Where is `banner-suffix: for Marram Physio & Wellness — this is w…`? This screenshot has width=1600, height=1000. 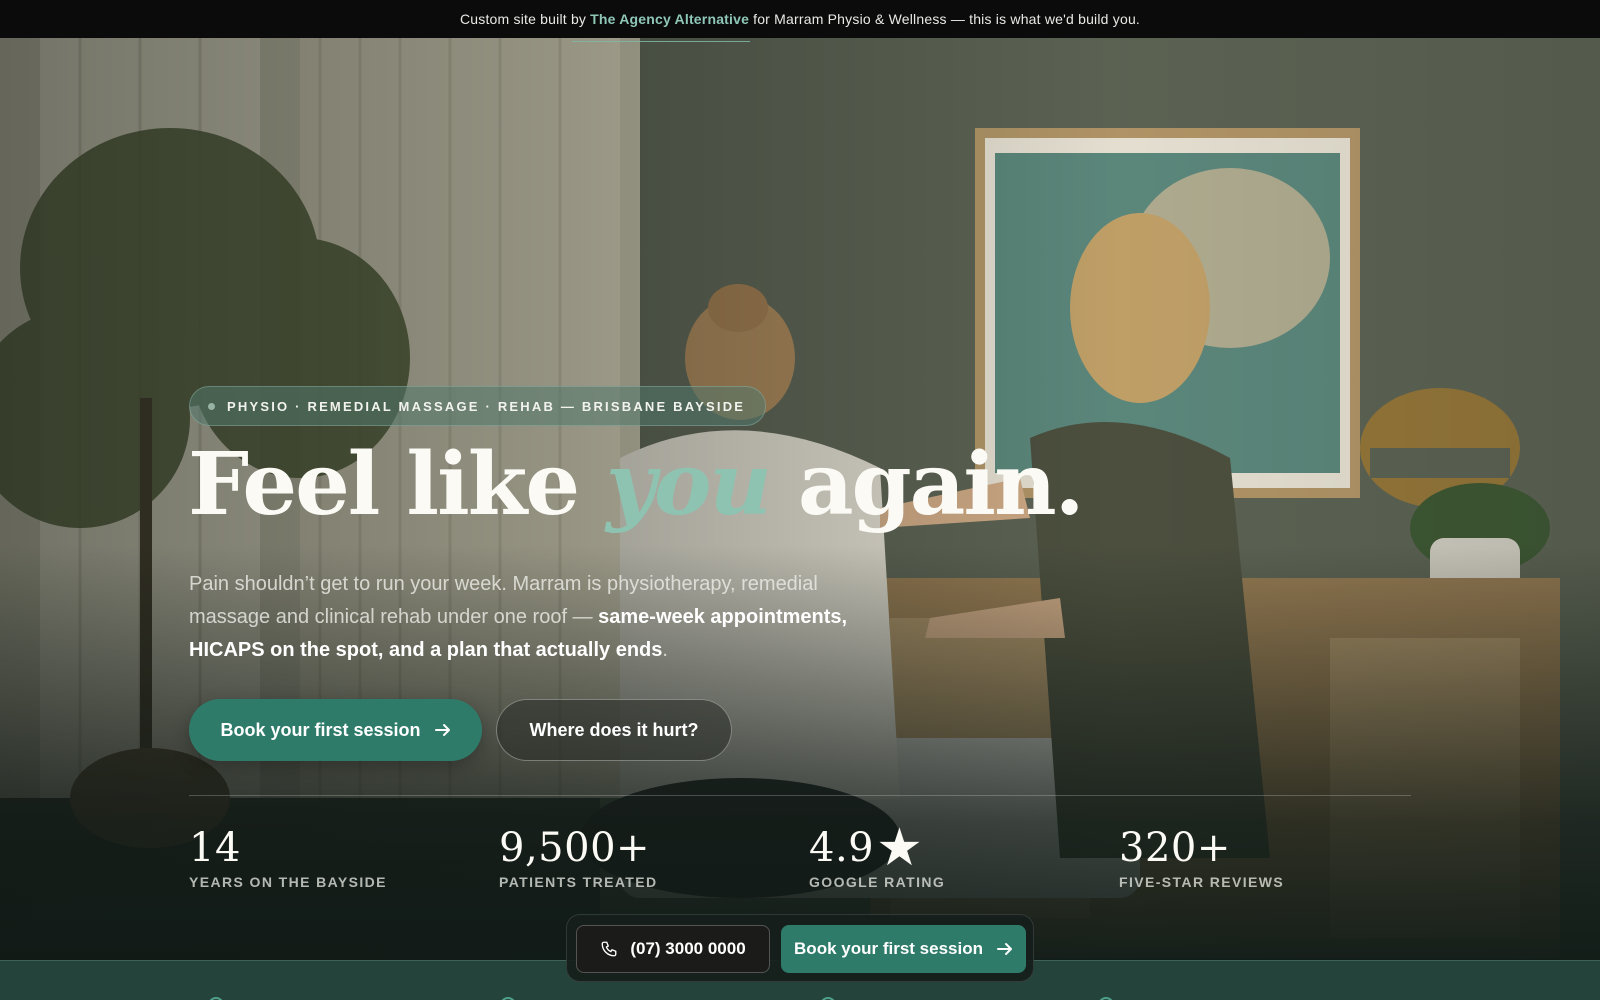
banner-suffix: for Marram Physio & Wellness — this is w… is located at coordinates (947, 19).